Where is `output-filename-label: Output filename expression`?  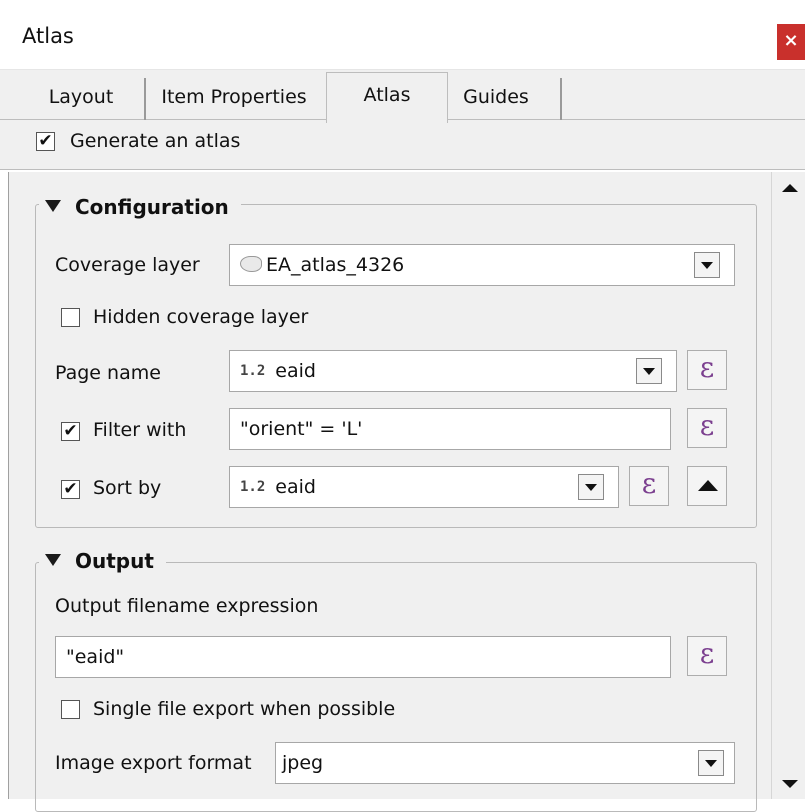 output-filename-label: Output filename expression is located at coordinates (187, 606).